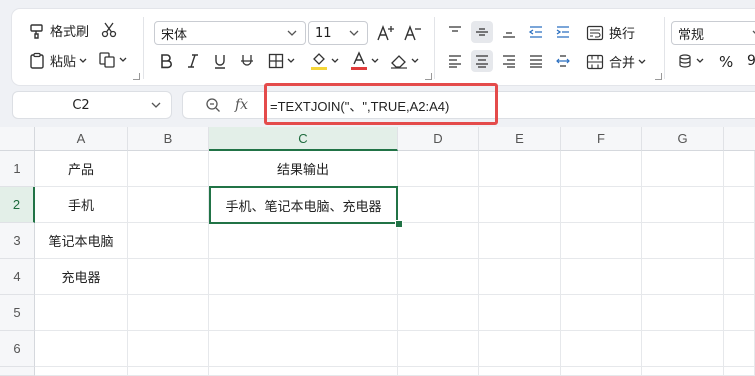 Image resolution: width=755 pixels, height=376 pixels. What do you see at coordinates (17, 277) in the screenshot?
I see `row-header-4: 4` at bounding box center [17, 277].